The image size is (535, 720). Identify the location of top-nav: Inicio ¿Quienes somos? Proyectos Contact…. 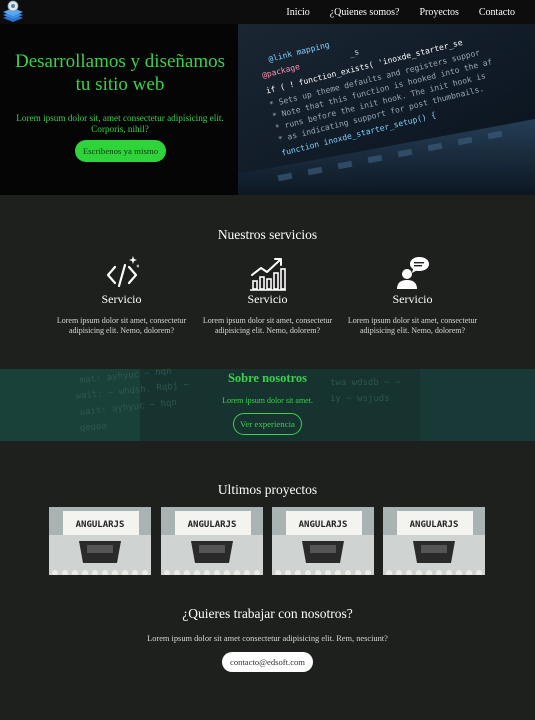
(267, 12).